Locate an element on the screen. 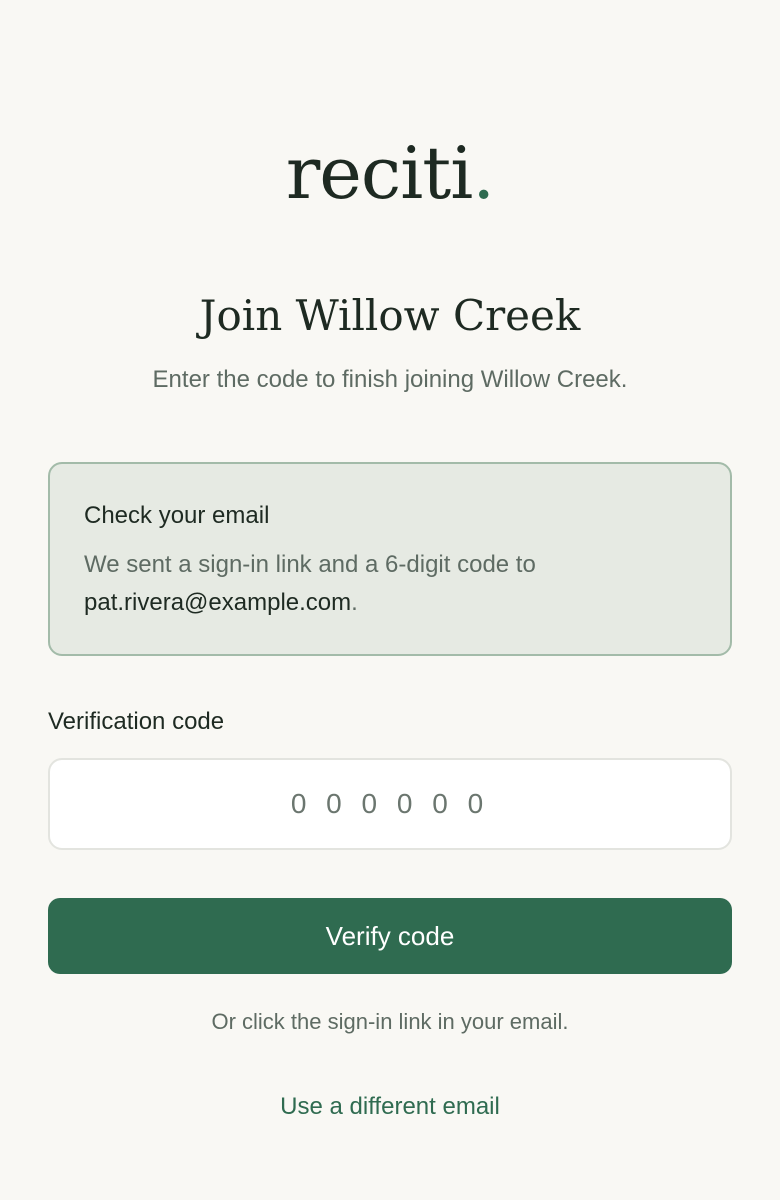 The image size is (780, 1200). brand-logo: reciti. is located at coordinates (390, 173).